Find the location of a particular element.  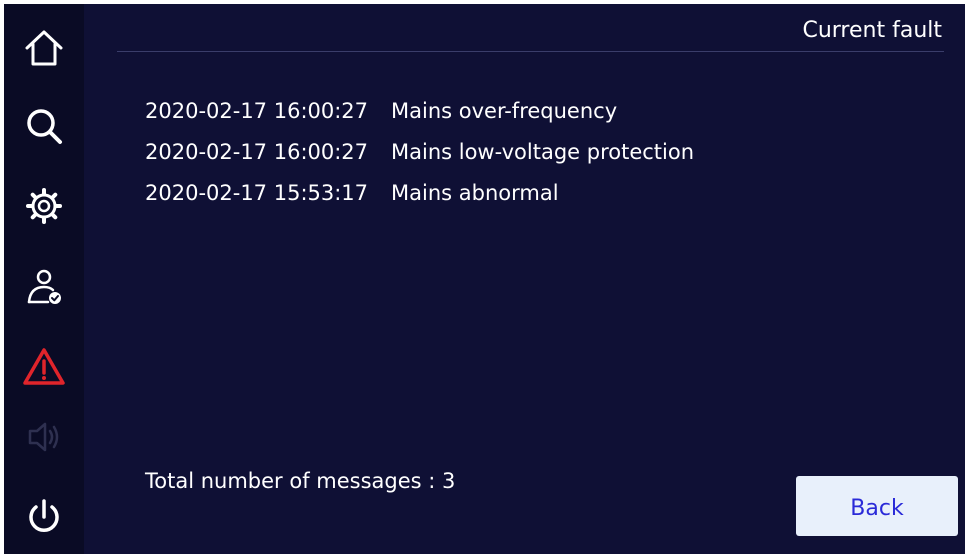

gear-icon is located at coordinates (44, 206).